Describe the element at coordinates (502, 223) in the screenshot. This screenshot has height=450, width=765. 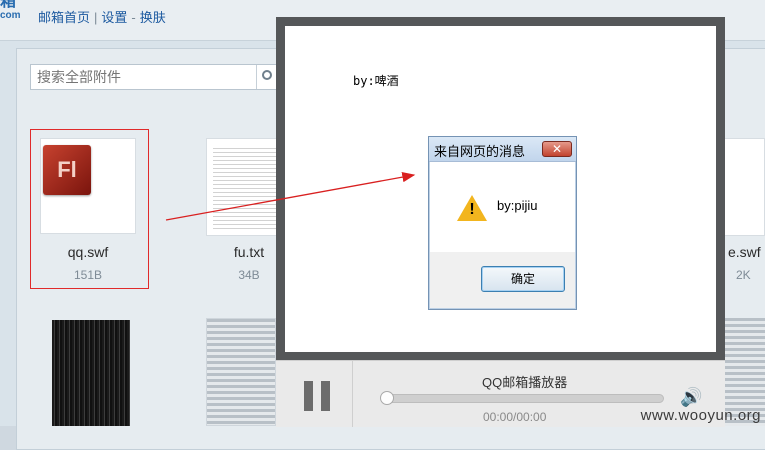
I see `alert-dialog: 来自网页的消息 ✕ ! by:pijiu 确定` at that location.